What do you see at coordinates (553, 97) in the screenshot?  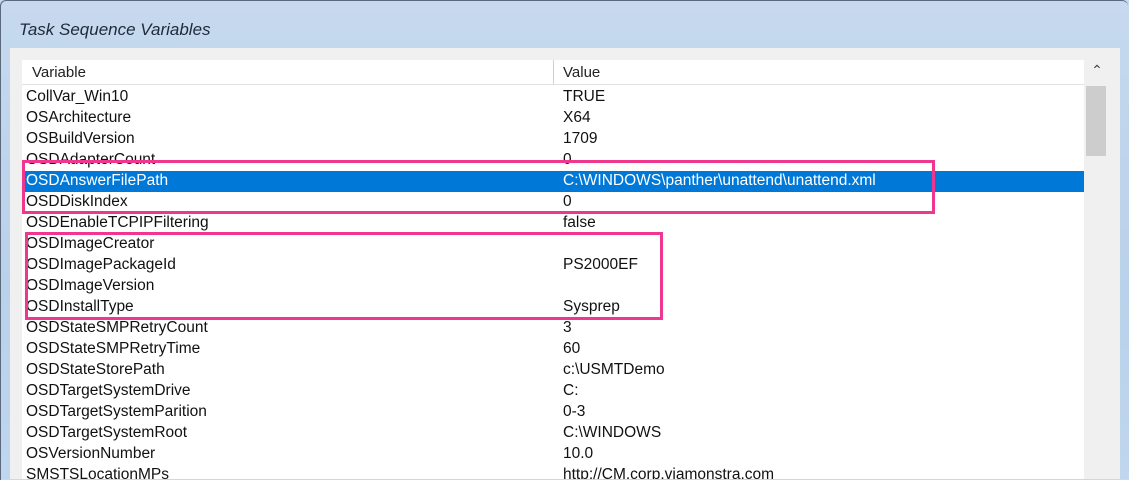 I see `table-row: CollVar_Win10 TRUE` at bounding box center [553, 97].